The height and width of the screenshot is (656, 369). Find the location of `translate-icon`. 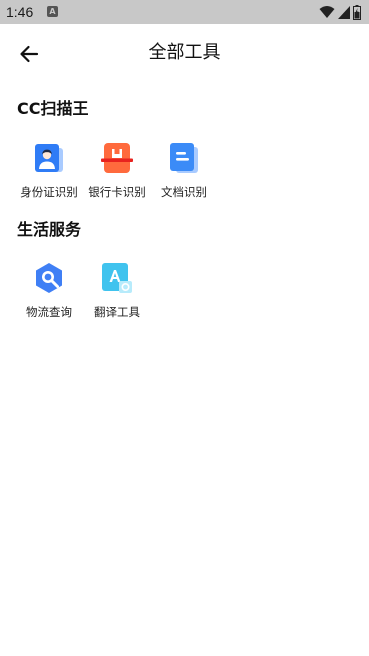

translate-icon is located at coordinates (117, 278).